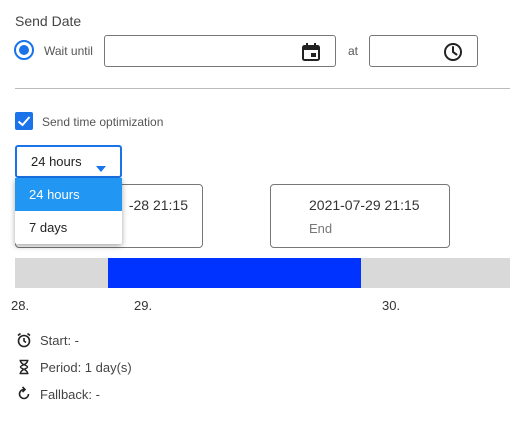  What do you see at coordinates (24, 340) in the screenshot?
I see `alarm-clock-icon` at bounding box center [24, 340].